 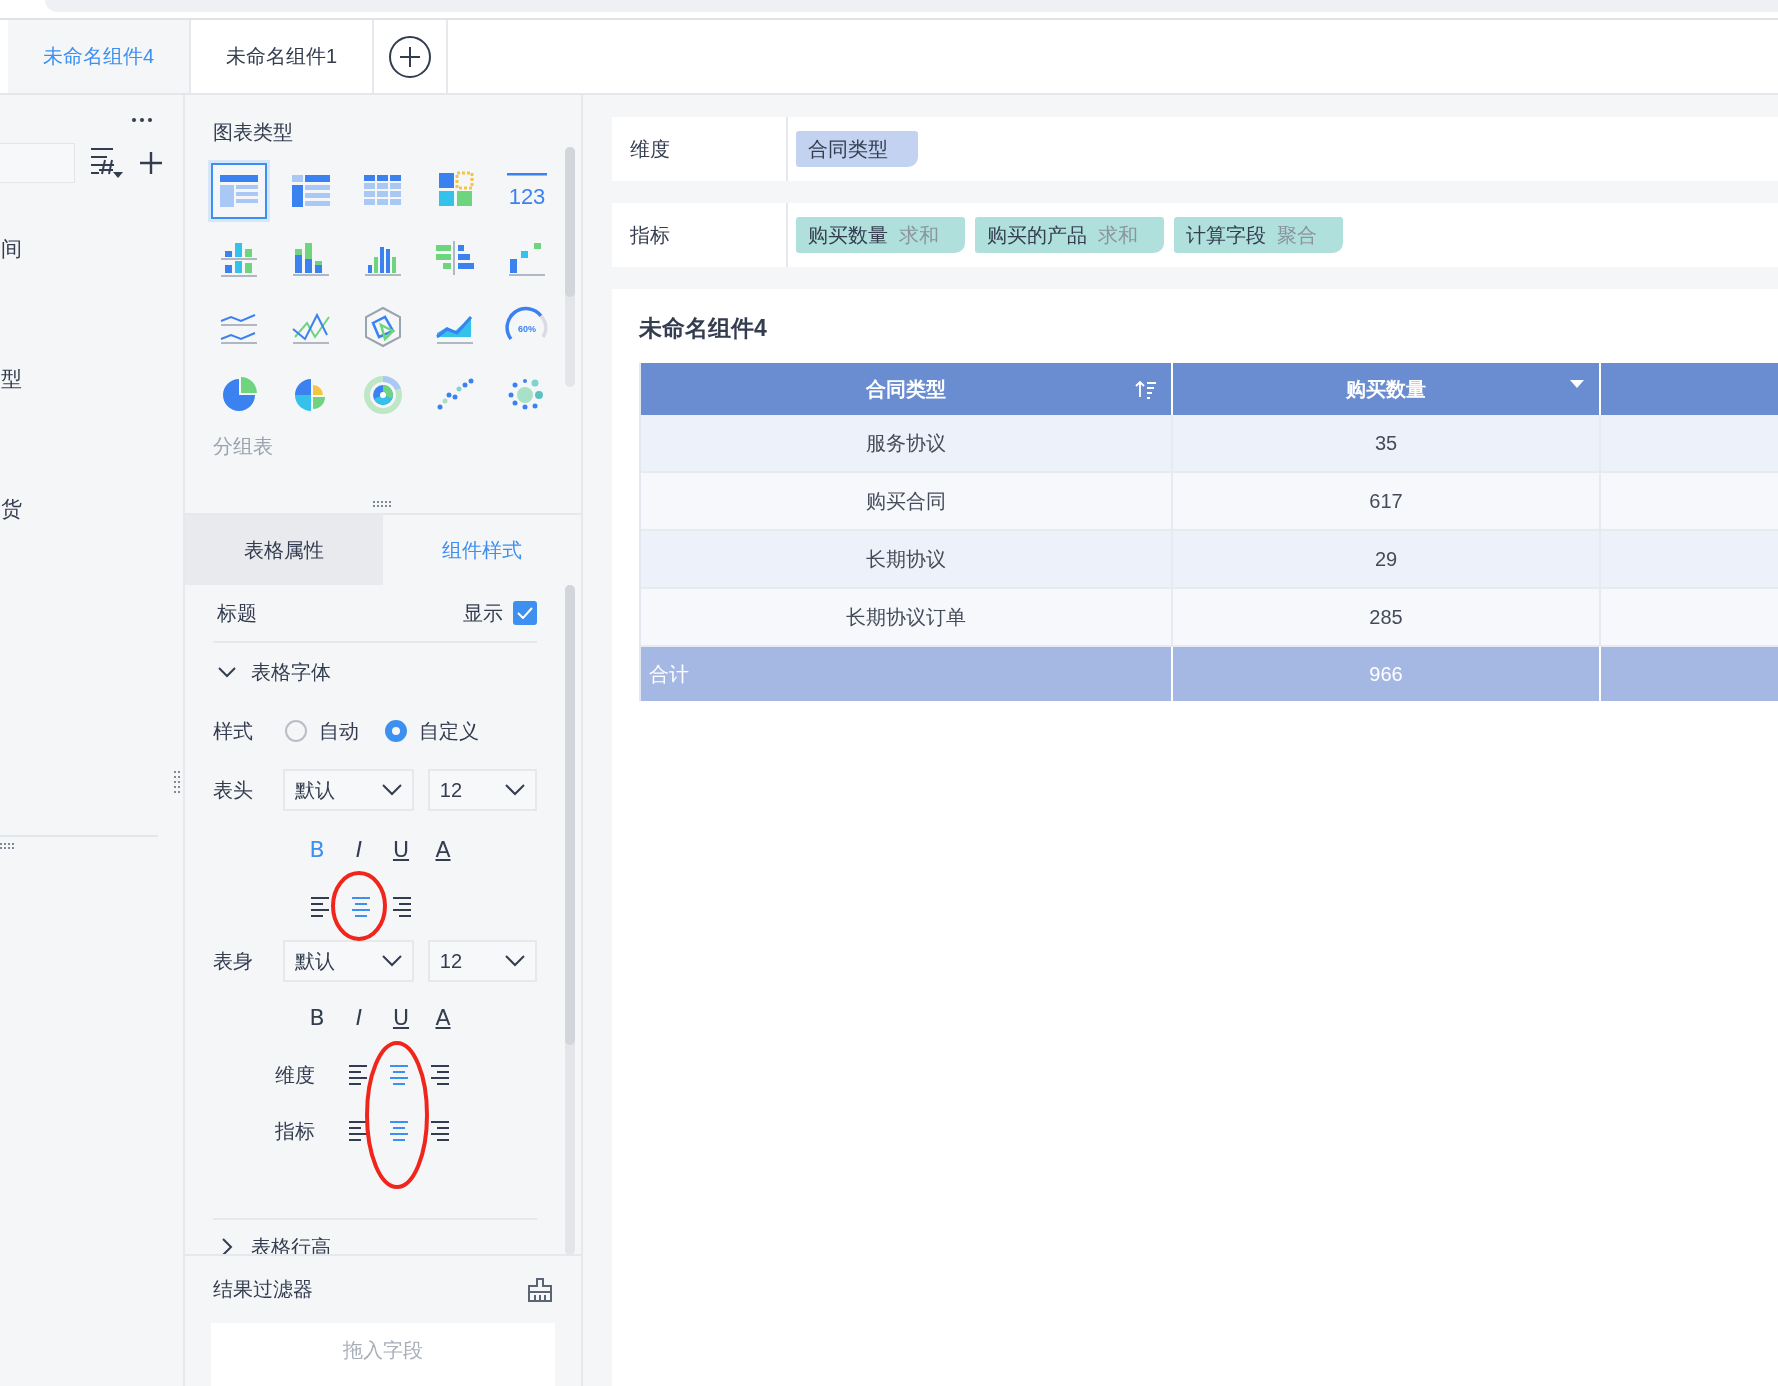 I want to click on field-item: 间, so click(x=92, y=303).